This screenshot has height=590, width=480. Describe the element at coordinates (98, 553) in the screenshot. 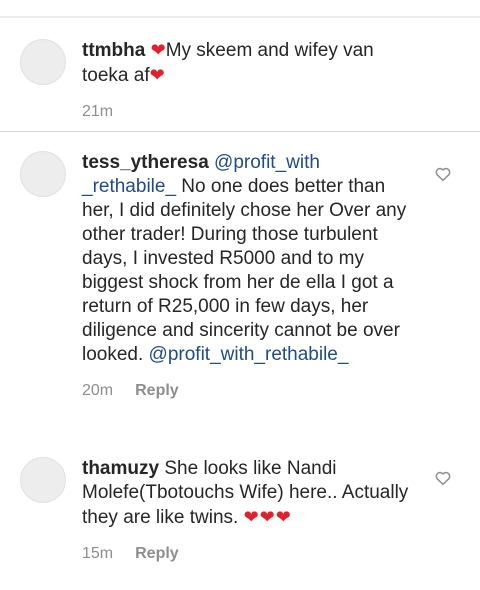

I see `timestamp: 15m` at that location.